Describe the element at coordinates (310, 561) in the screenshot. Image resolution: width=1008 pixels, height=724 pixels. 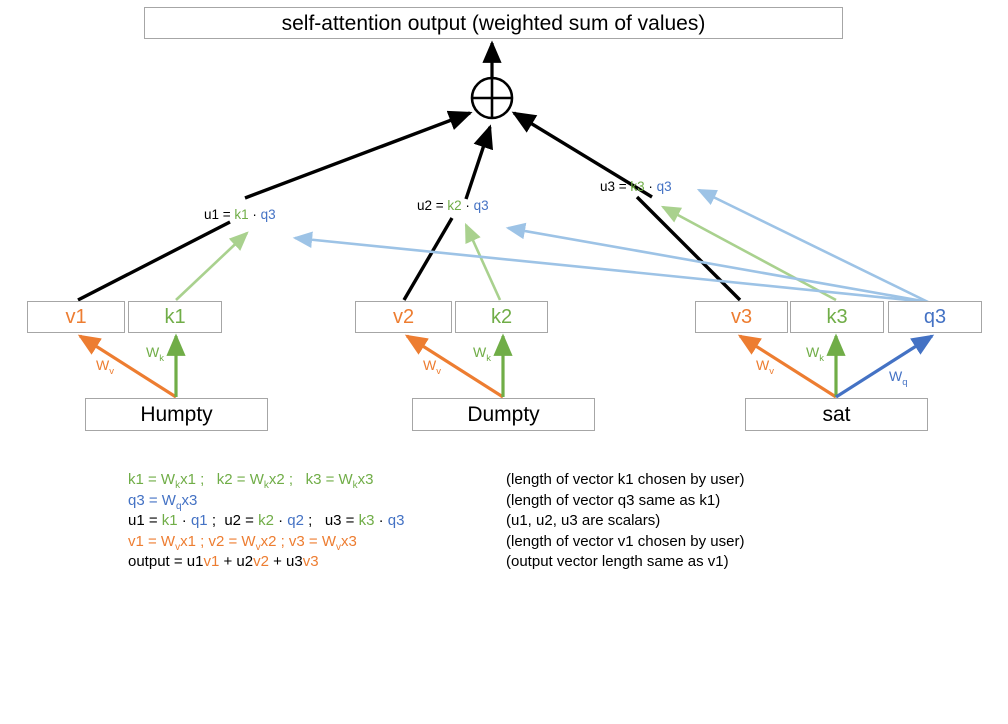
I see `formula-part: v3` at that location.